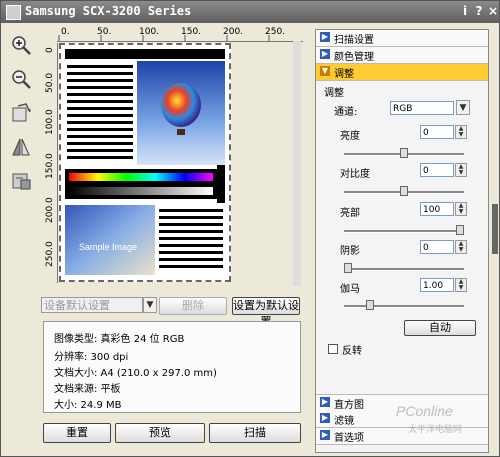 The image size is (500, 457). Describe the element at coordinates (495, 241) in the screenshot. I see `panel-scrollbar` at that location.